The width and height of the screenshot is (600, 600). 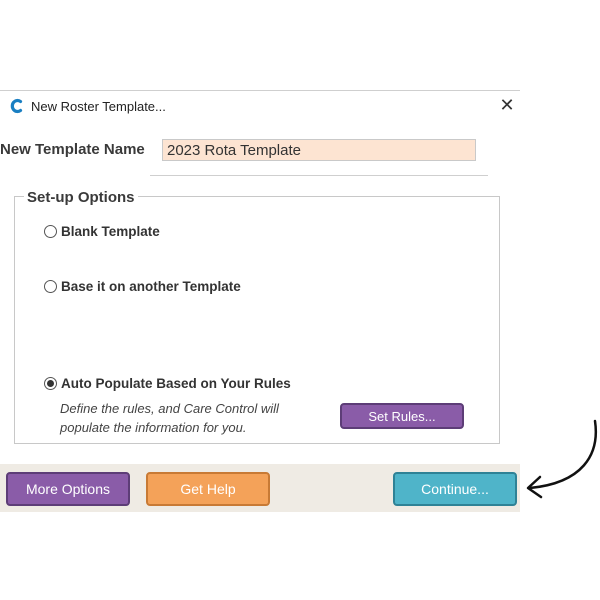 I want to click on radio-auto-populate: Auto Populate Based on Your Rules, so click(x=167, y=383).